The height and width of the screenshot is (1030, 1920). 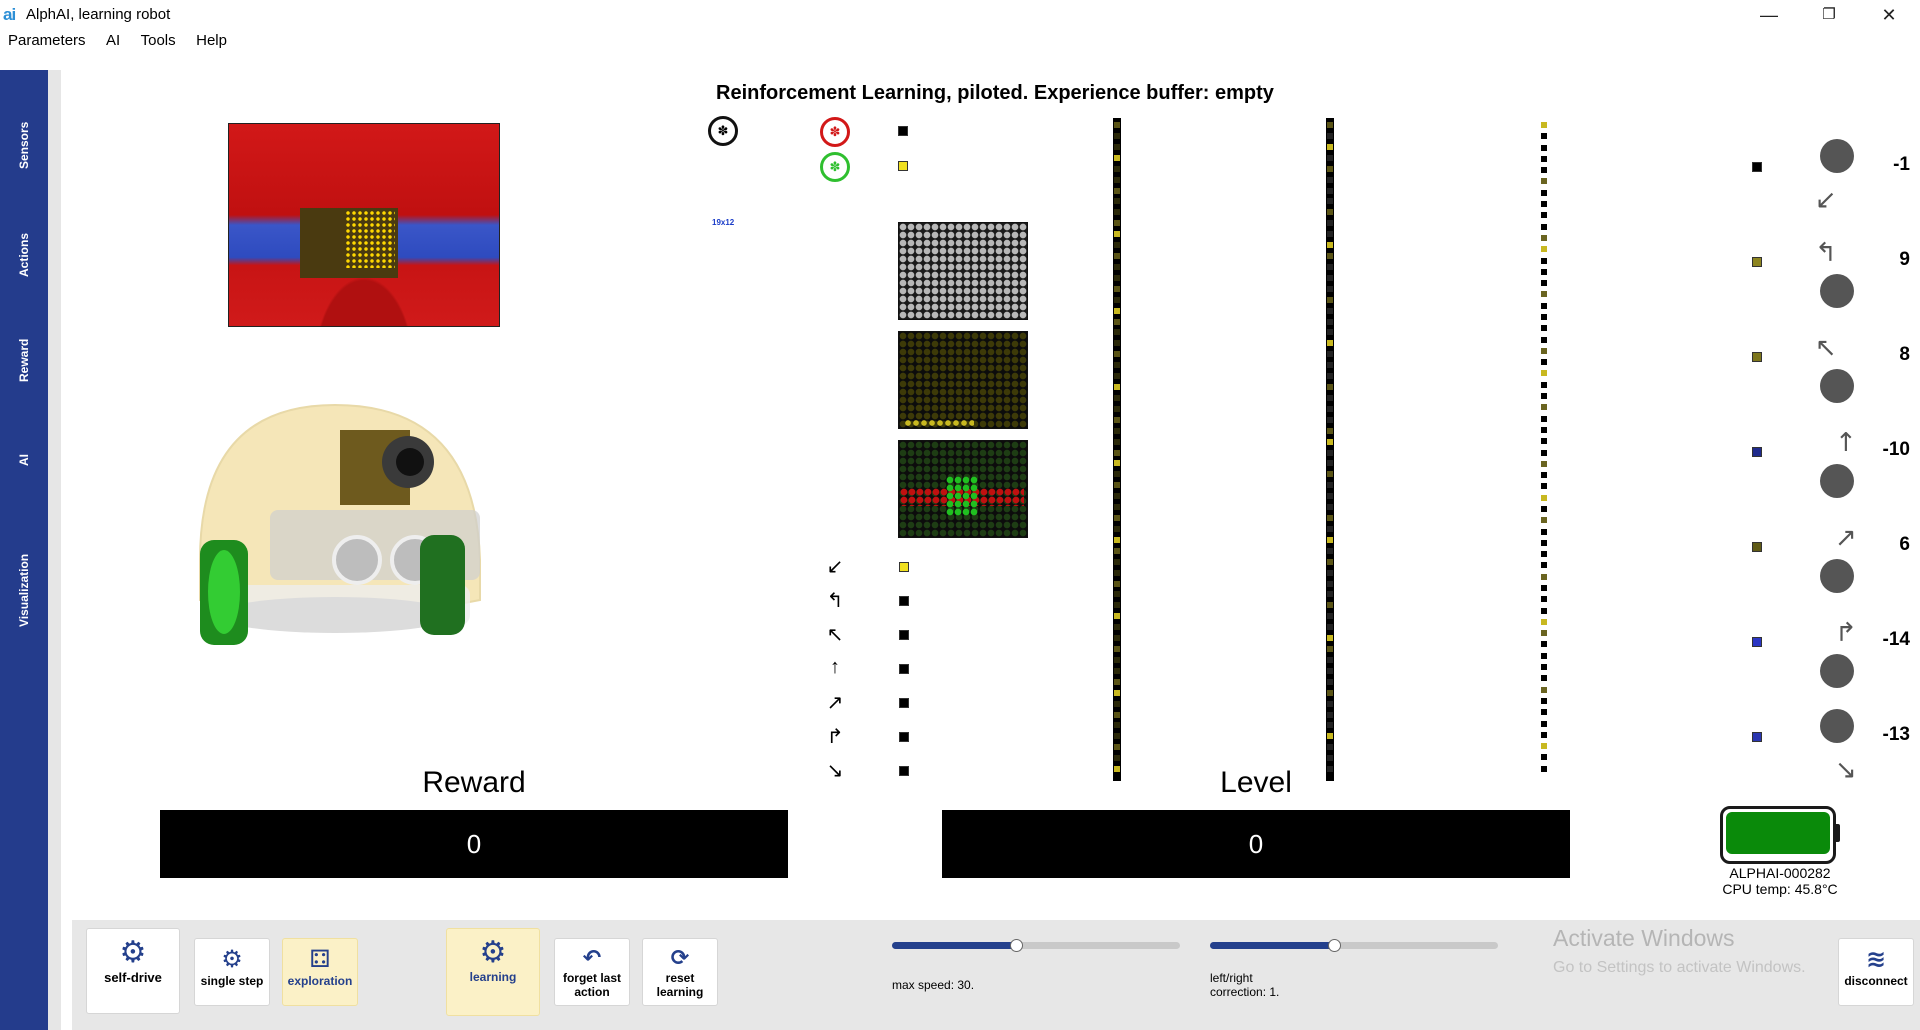 What do you see at coordinates (835, 132) in the screenshot?
I see `wheel-stop-icon: ✽` at bounding box center [835, 132].